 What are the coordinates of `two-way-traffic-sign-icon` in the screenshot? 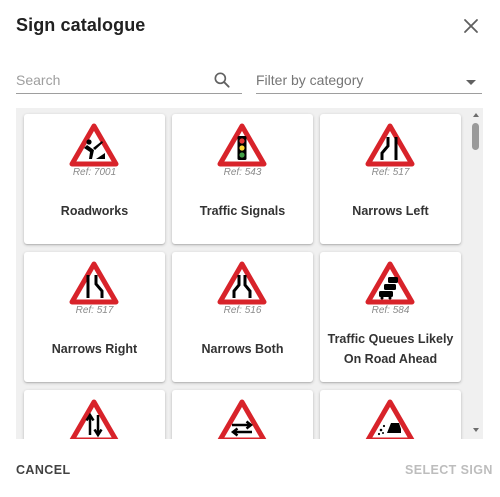 It's located at (94, 419).